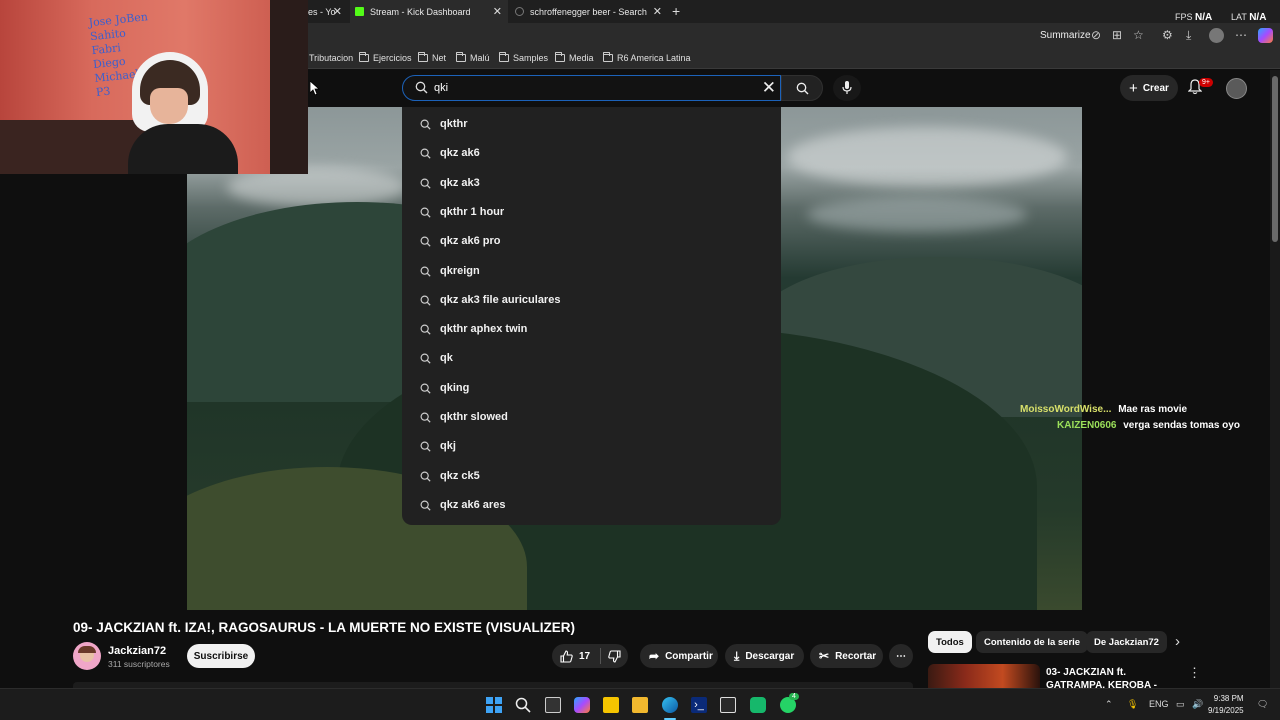 The height and width of the screenshot is (720, 1280). I want to click on bookmark-r6-america-latina: R6 America Latina, so click(647, 57).